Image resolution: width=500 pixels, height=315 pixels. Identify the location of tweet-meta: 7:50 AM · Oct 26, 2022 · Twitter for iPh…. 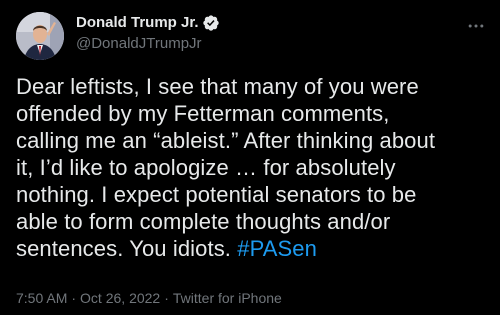
(149, 298).